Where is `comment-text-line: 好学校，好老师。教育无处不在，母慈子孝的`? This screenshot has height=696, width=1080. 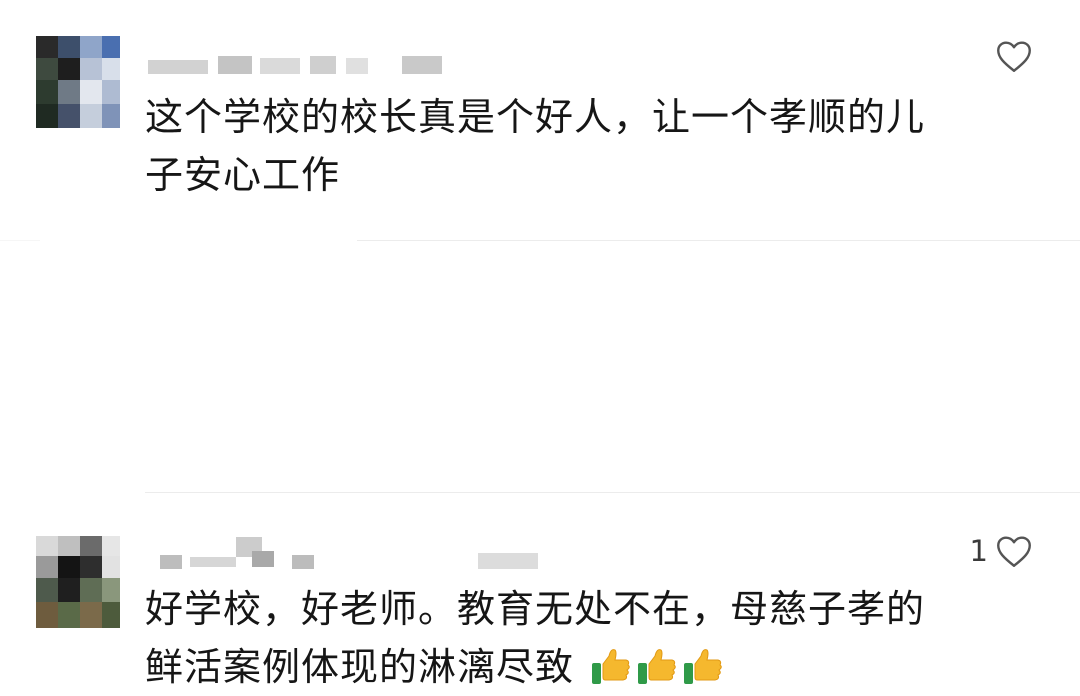 comment-text-line: 好学校，好老师。教育无处不在，母慈子孝的 is located at coordinates (535, 609).